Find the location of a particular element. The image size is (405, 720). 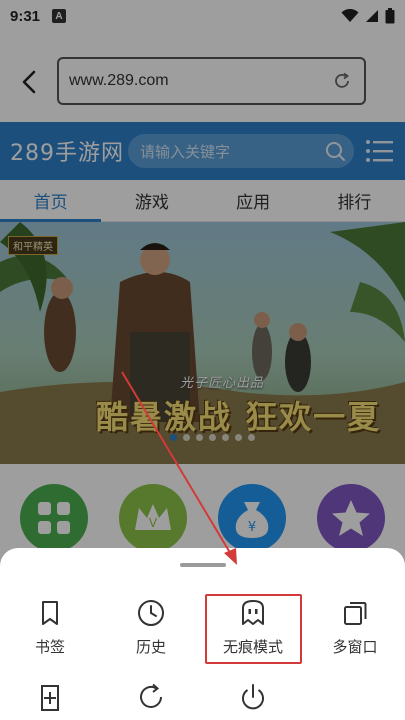

menu-item-bookmarks: 书签 is located at coordinates (50, 627).